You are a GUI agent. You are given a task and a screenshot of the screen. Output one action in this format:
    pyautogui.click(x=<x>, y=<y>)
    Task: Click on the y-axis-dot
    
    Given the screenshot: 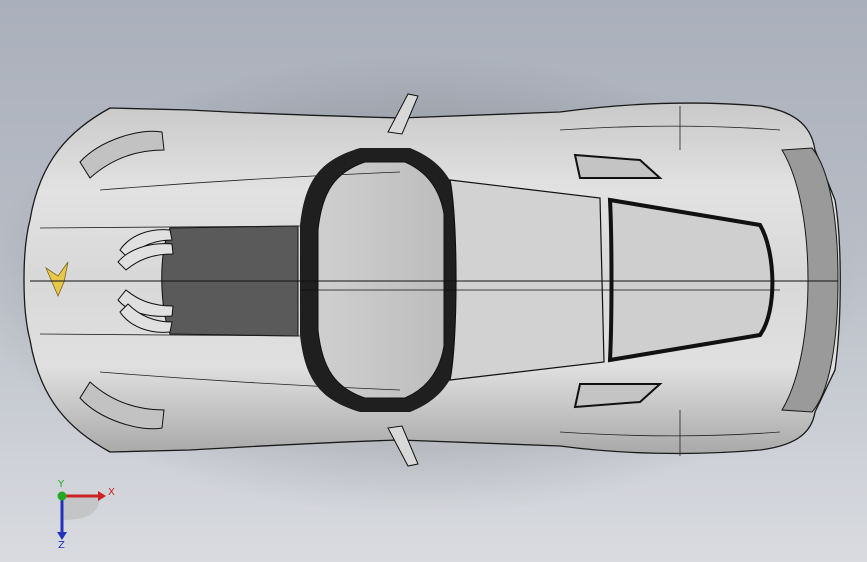 What is the action you would take?
    pyautogui.click(x=62, y=496)
    